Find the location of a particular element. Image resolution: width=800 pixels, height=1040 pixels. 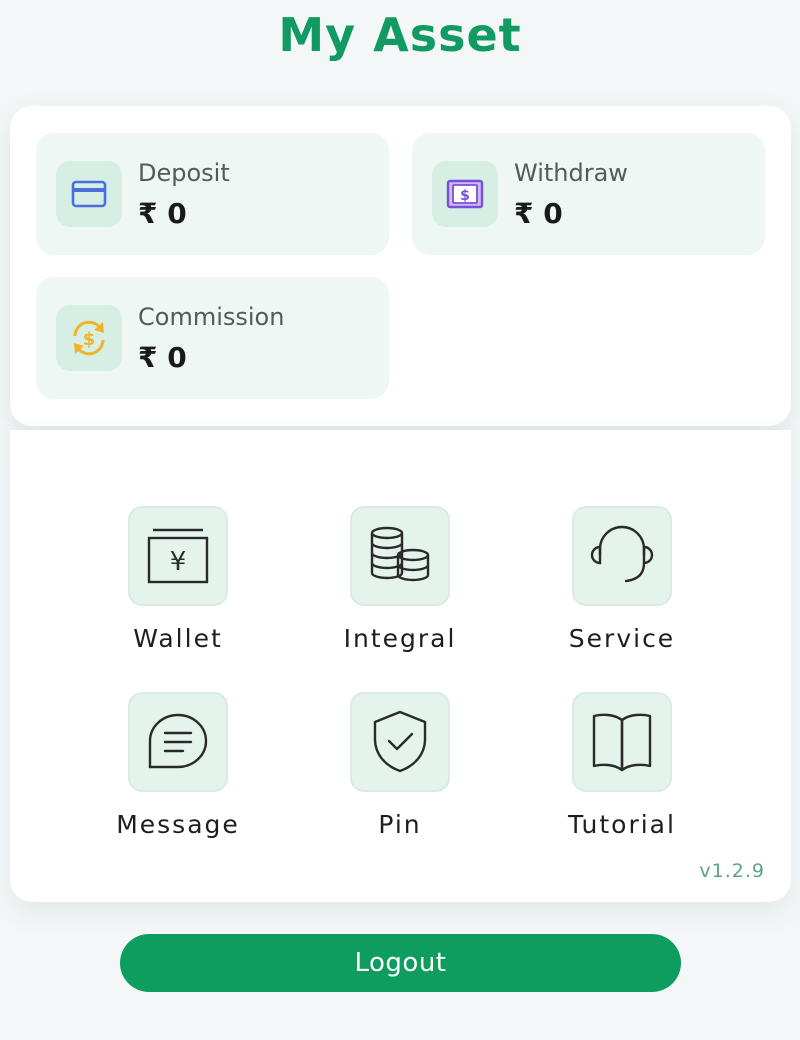

menu-label-tutorial: Tutorial is located at coordinates (622, 824).